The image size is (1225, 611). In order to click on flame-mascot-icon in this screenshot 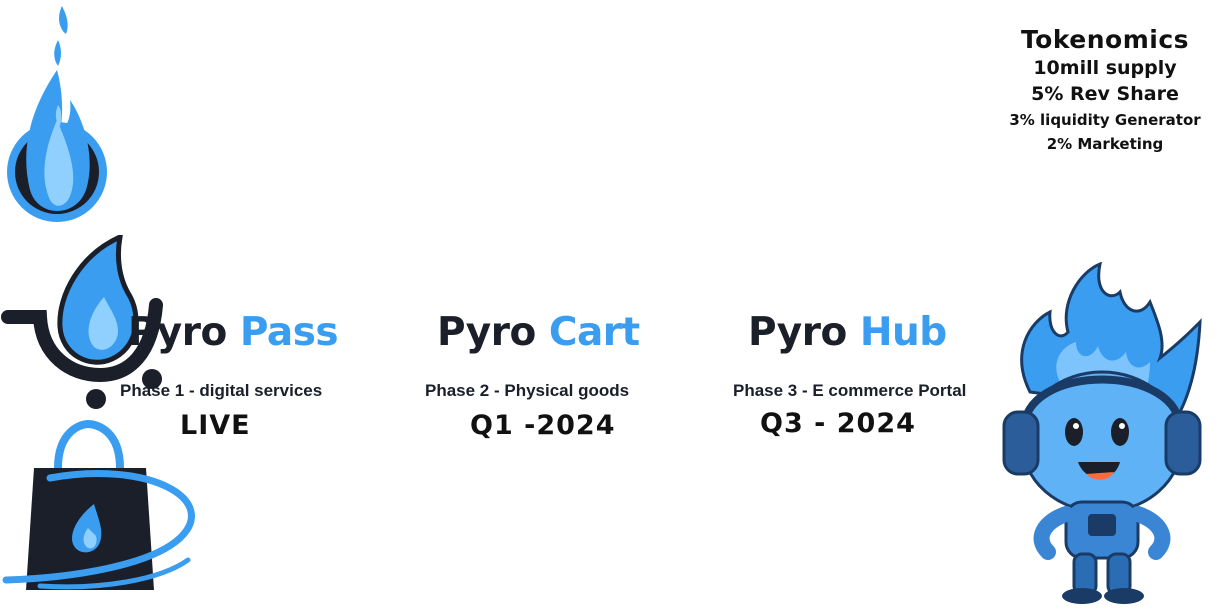, I will do `click(1102, 433)`.